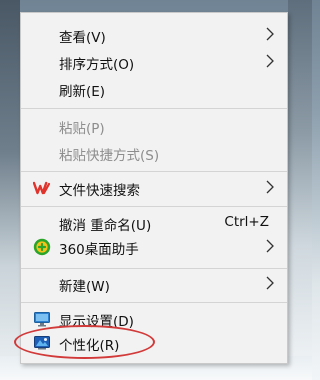  Describe the element at coordinates (246, 222) in the screenshot. I see `menu-item-shortcut: Ctrl+Z` at that location.